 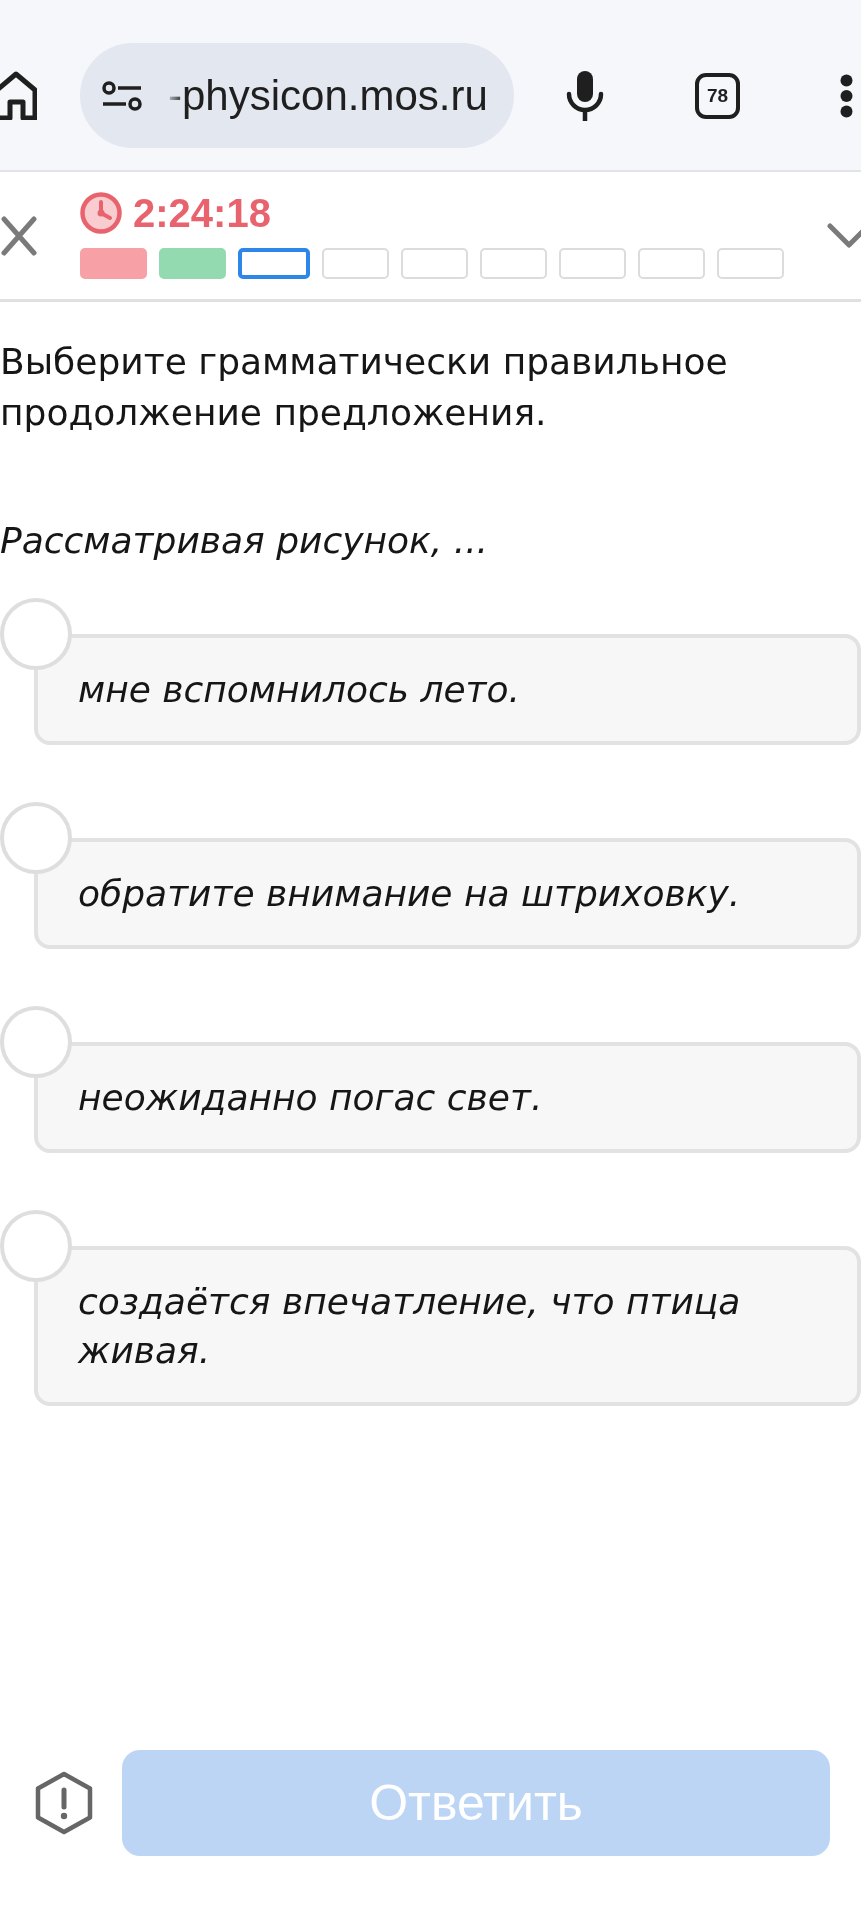 I want to click on progress-segment, so click(x=274, y=263).